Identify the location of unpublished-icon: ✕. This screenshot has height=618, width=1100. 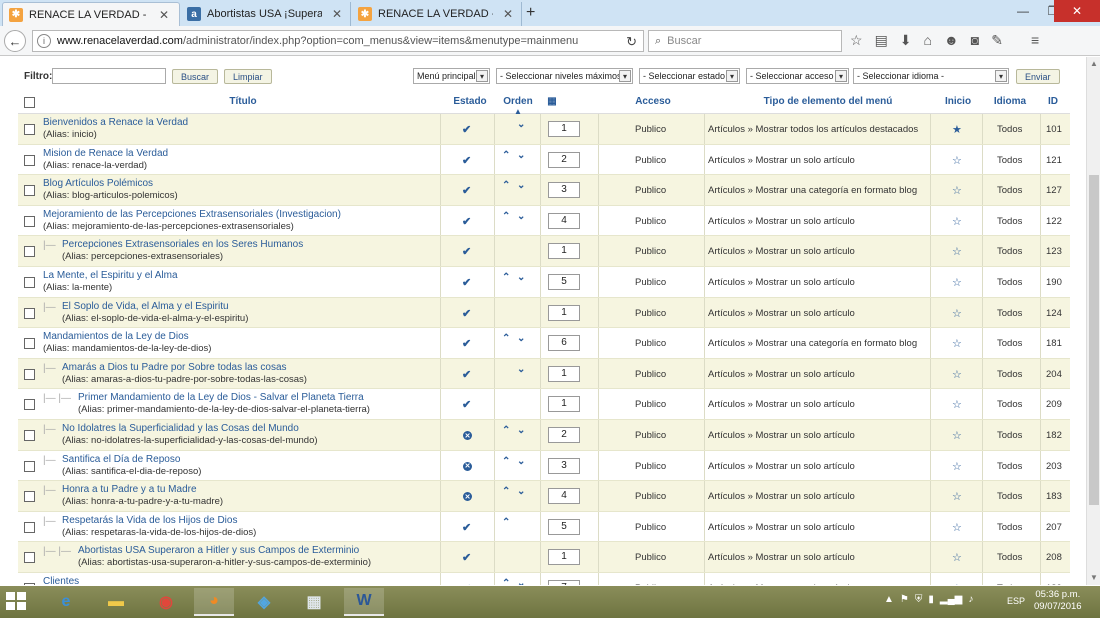
(467, 435).